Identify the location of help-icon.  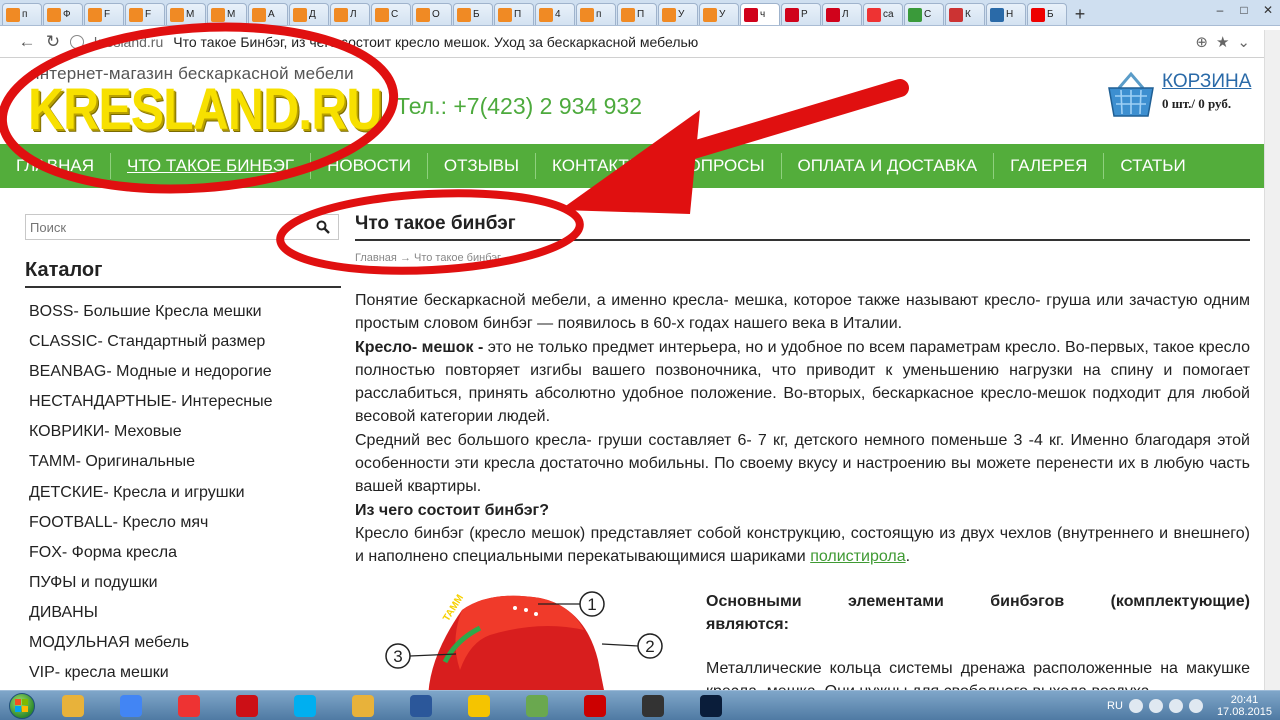
(1135, 705).